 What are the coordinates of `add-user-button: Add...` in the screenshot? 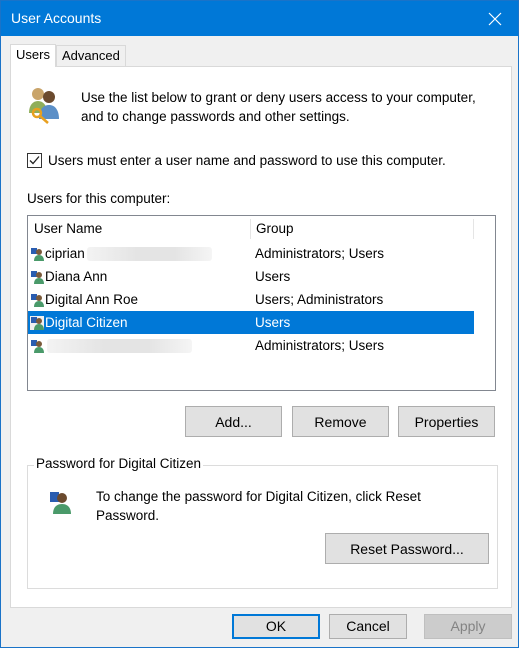 It's located at (233, 421).